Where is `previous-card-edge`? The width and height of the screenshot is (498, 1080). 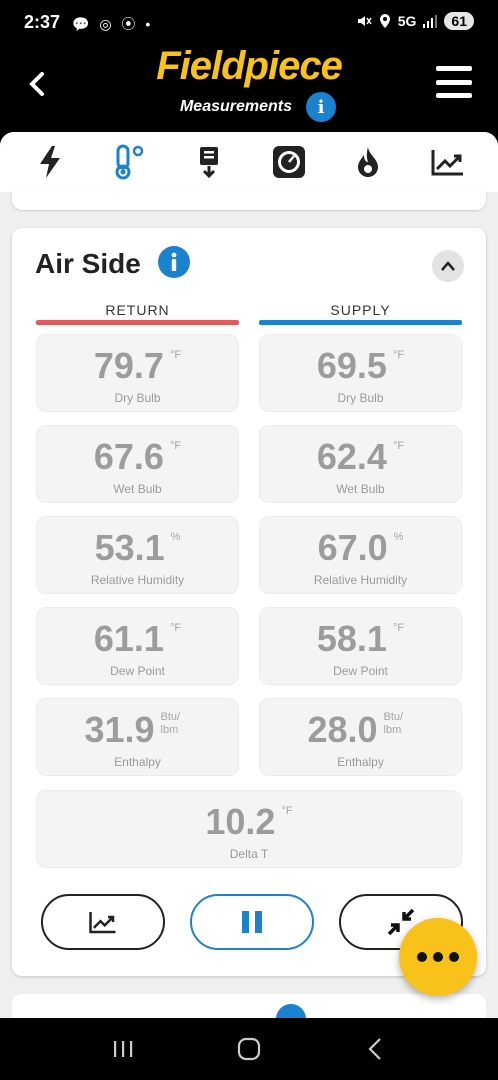
previous-card-edge is located at coordinates (249, 199).